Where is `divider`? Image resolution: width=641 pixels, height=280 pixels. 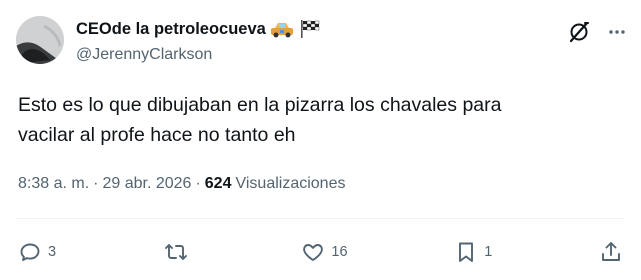
divider is located at coordinates (320, 218).